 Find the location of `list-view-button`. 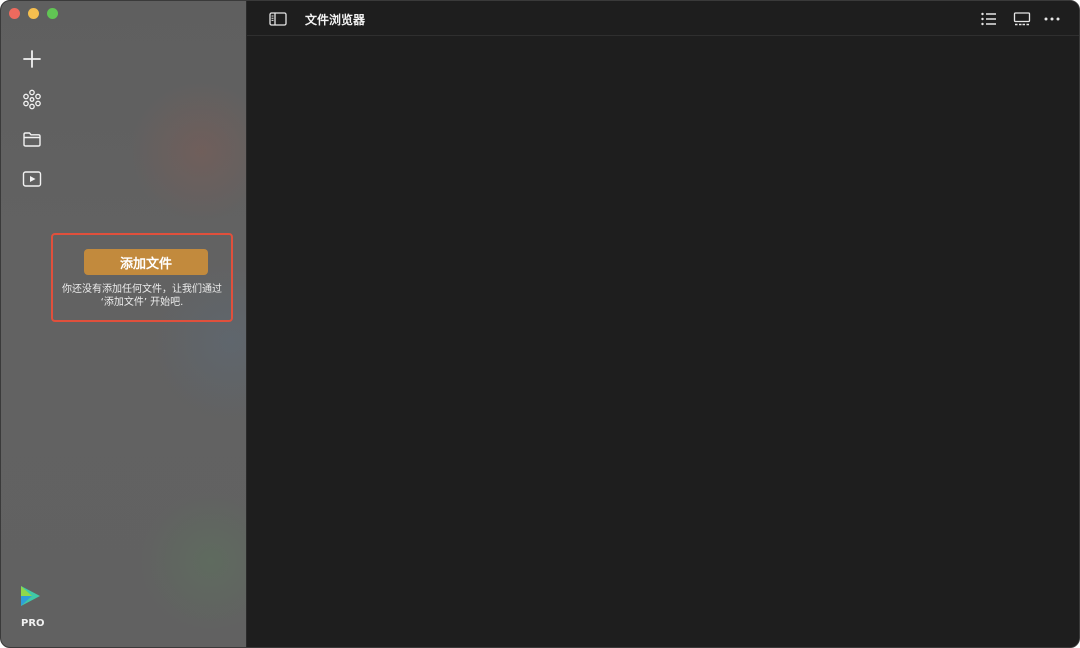

list-view-button is located at coordinates (989, 19).